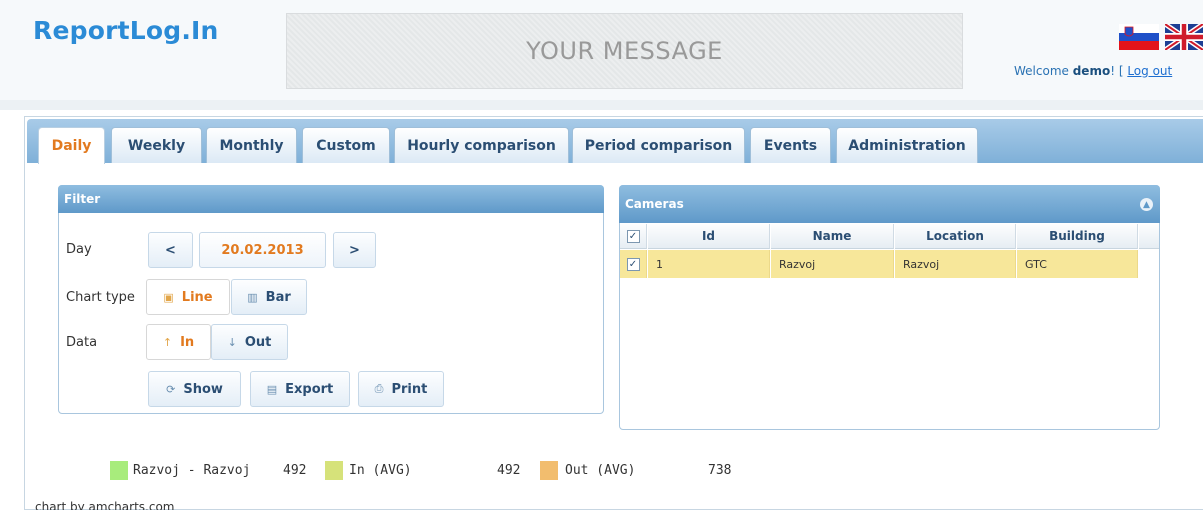 The image size is (1203, 510). Describe the element at coordinates (509, 470) in the screenshot. I see `legend-value-in: 492` at that location.